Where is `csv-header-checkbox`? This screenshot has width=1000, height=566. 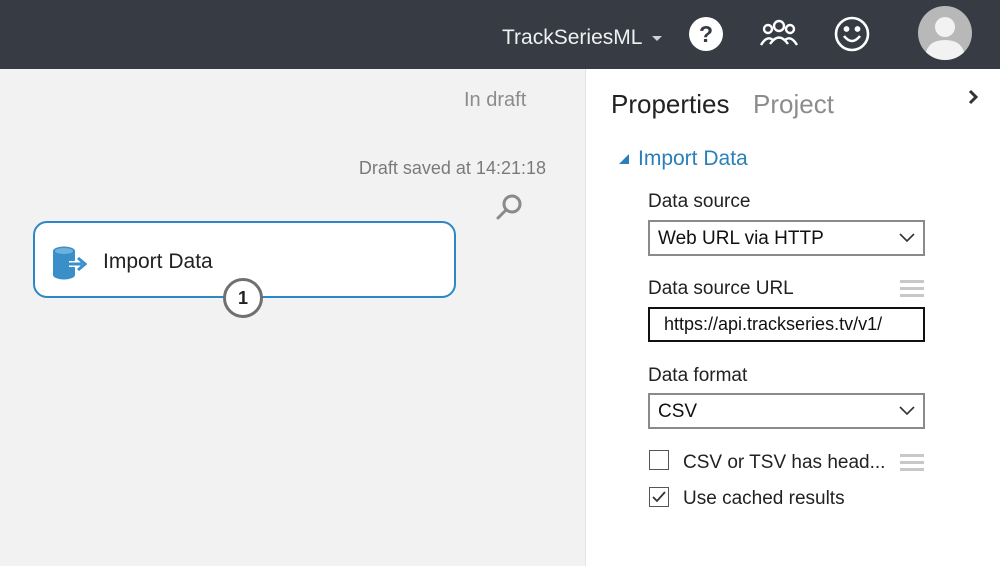
csv-header-checkbox is located at coordinates (659, 460).